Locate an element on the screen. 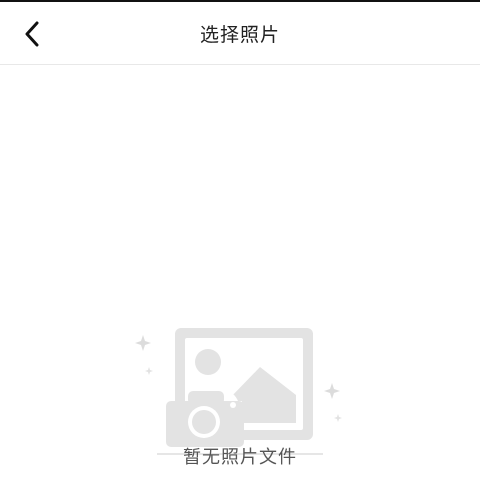 The image size is (480, 498). page-title: 选择照片 is located at coordinates (239, 35).